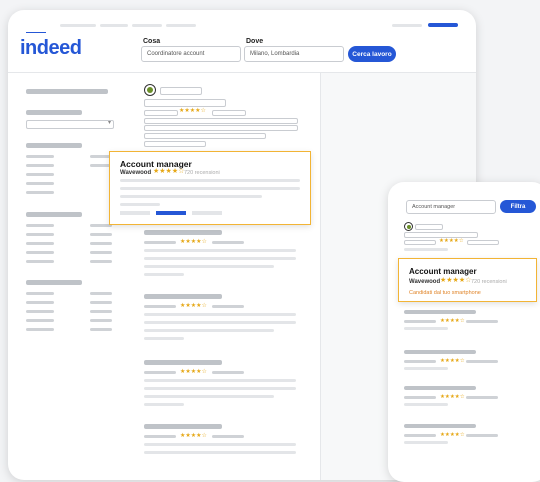 The image size is (540, 482). Describe the element at coordinates (294, 54) in the screenshot. I see `where-input: Milano, Lombardia` at that location.